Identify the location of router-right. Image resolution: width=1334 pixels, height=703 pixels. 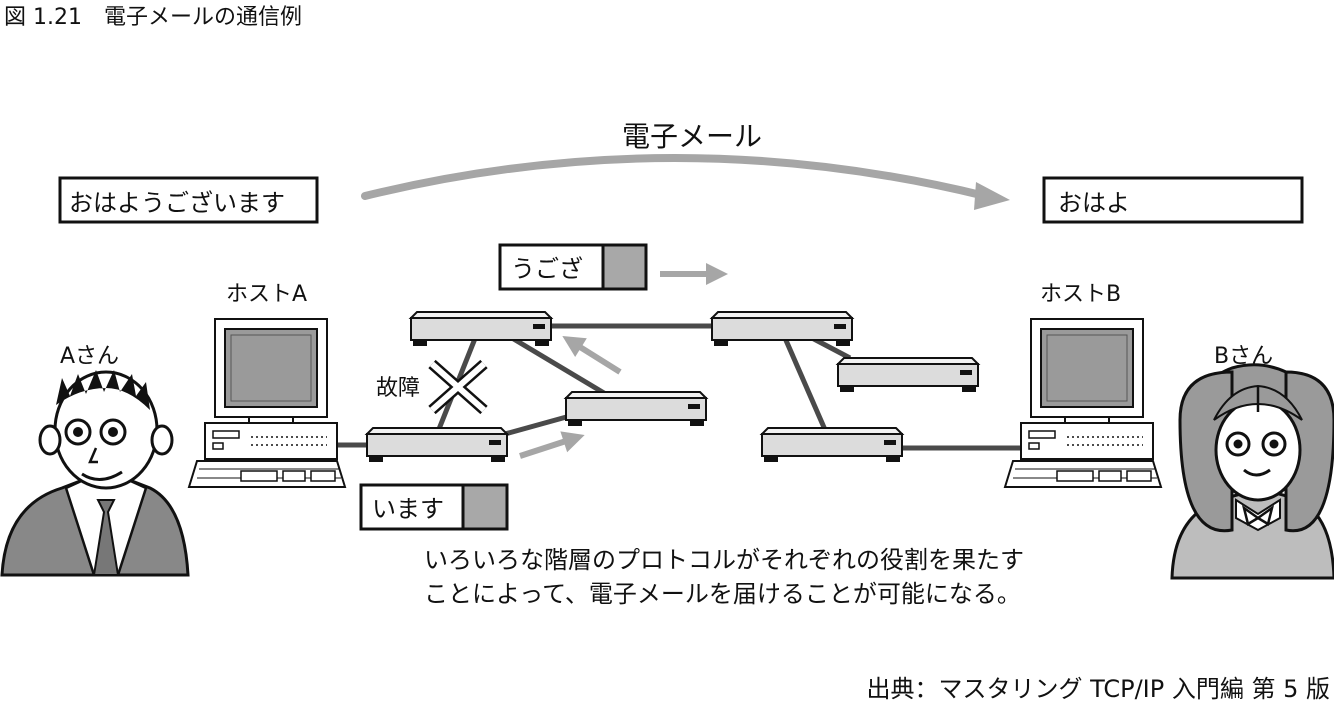
(908, 375).